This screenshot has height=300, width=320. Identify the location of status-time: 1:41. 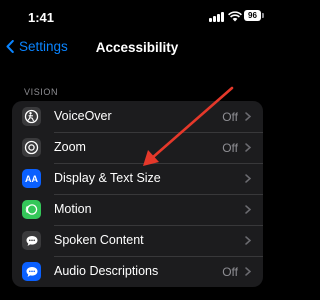
(41, 17).